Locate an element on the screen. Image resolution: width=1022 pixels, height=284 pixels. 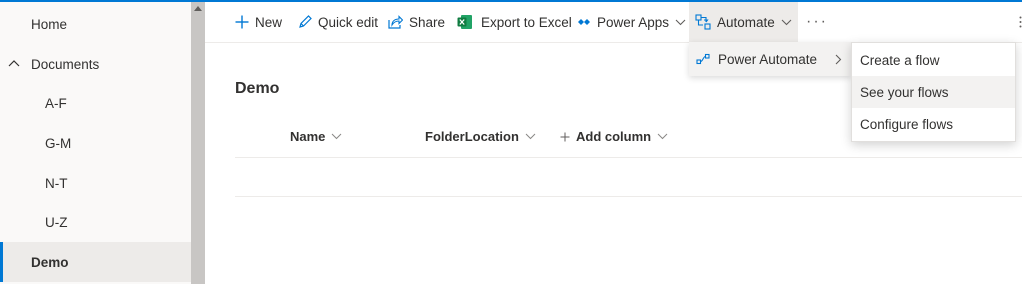
more-options-button: ··· is located at coordinates (817, 22).